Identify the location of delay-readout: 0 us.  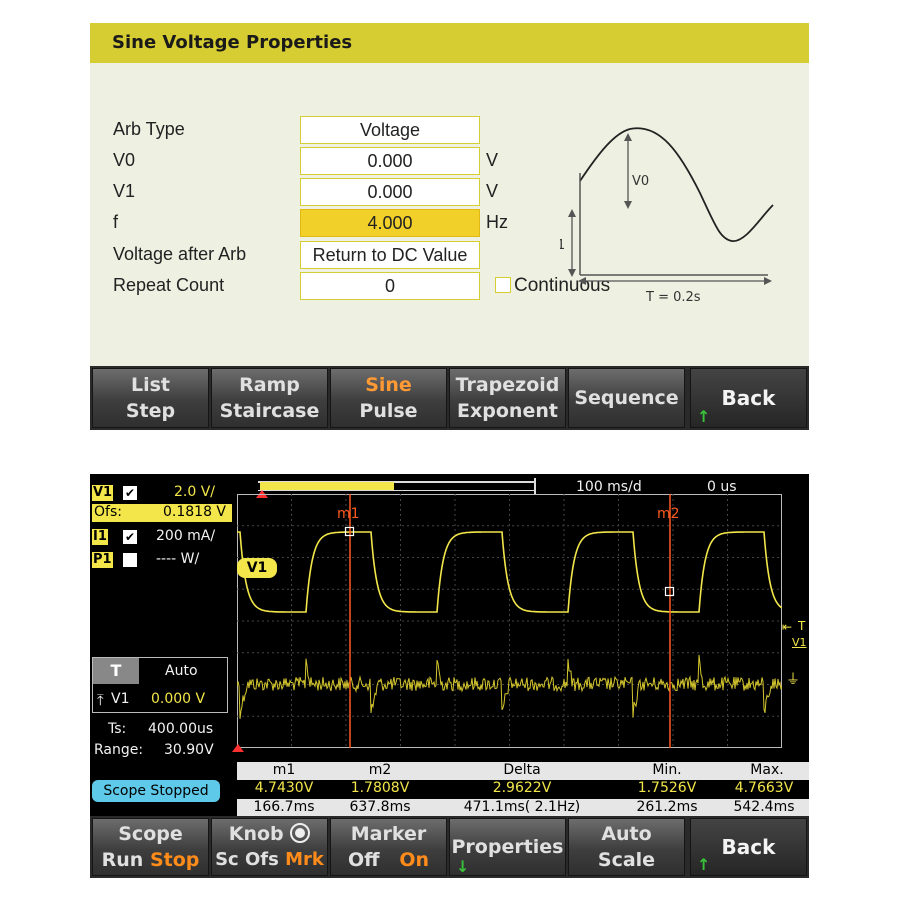
(722, 487).